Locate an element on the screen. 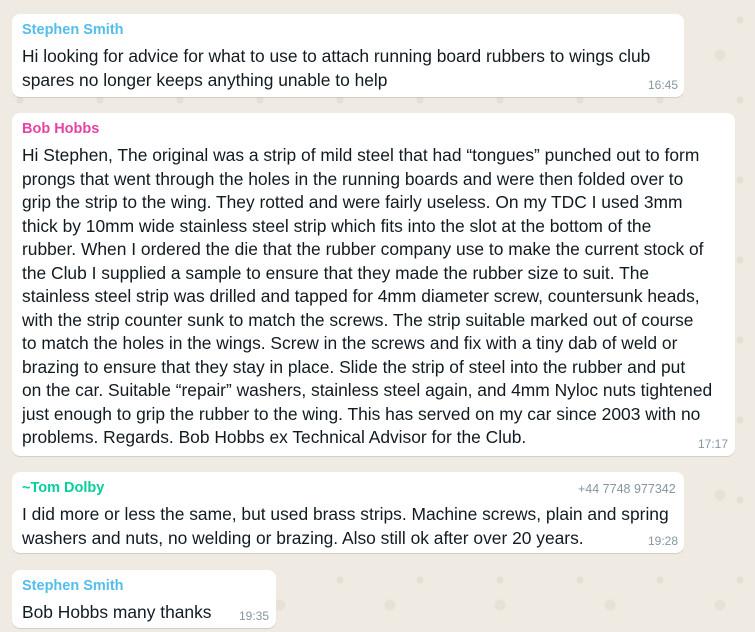 This screenshot has height=632, width=755. message-timestamp: 17:17 is located at coordinates (713, 444).